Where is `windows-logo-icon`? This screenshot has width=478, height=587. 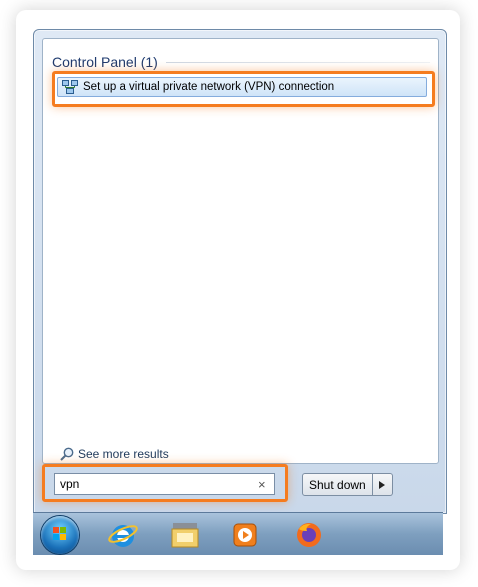 windows-logo-icon is located at coordinates (59, 533).